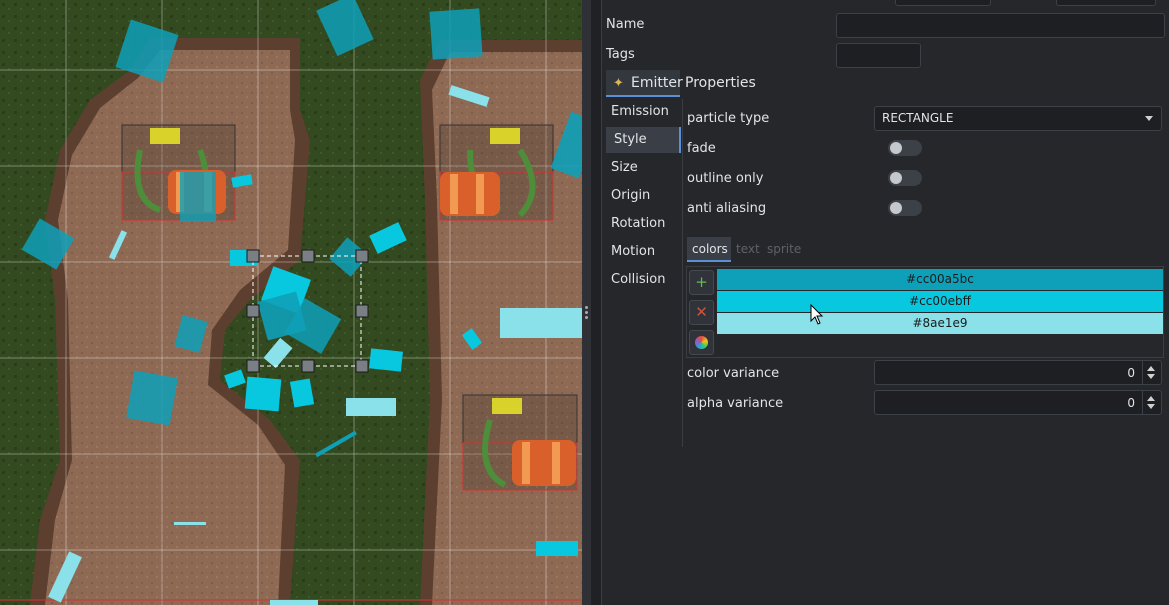 The height and width of the screenshot is (605, 1169). What do you see at coordinates (1149, 118) in the screenshot?
I see `chevron-down-icon` at bounding box center [1149, 118].